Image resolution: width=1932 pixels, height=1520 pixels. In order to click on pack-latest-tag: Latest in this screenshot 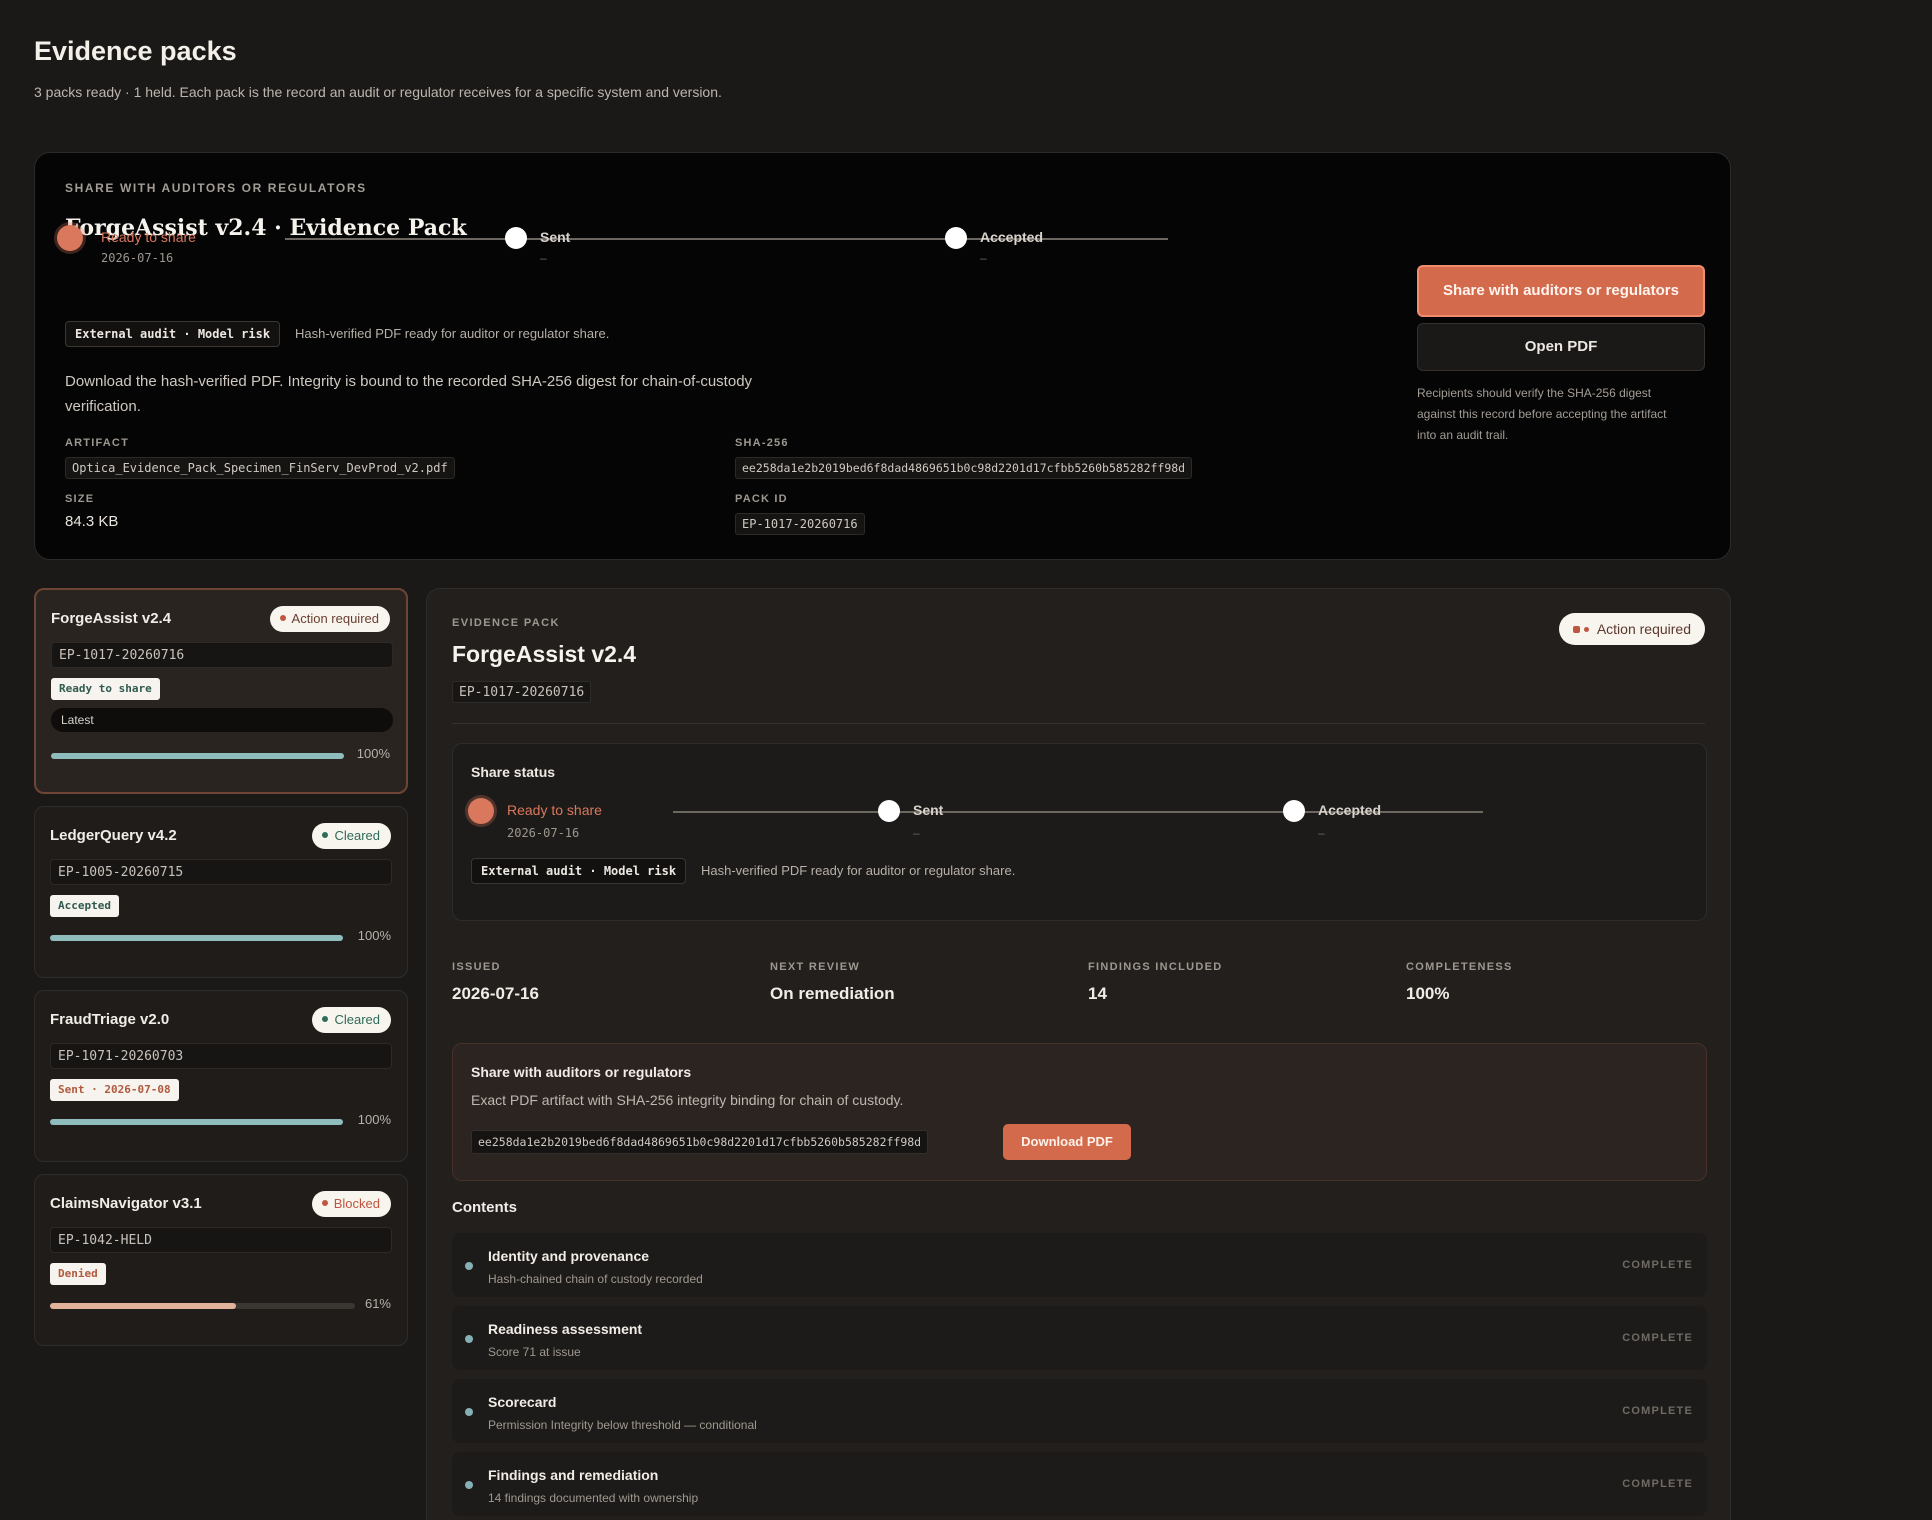, I will do `click(222, 720)`.